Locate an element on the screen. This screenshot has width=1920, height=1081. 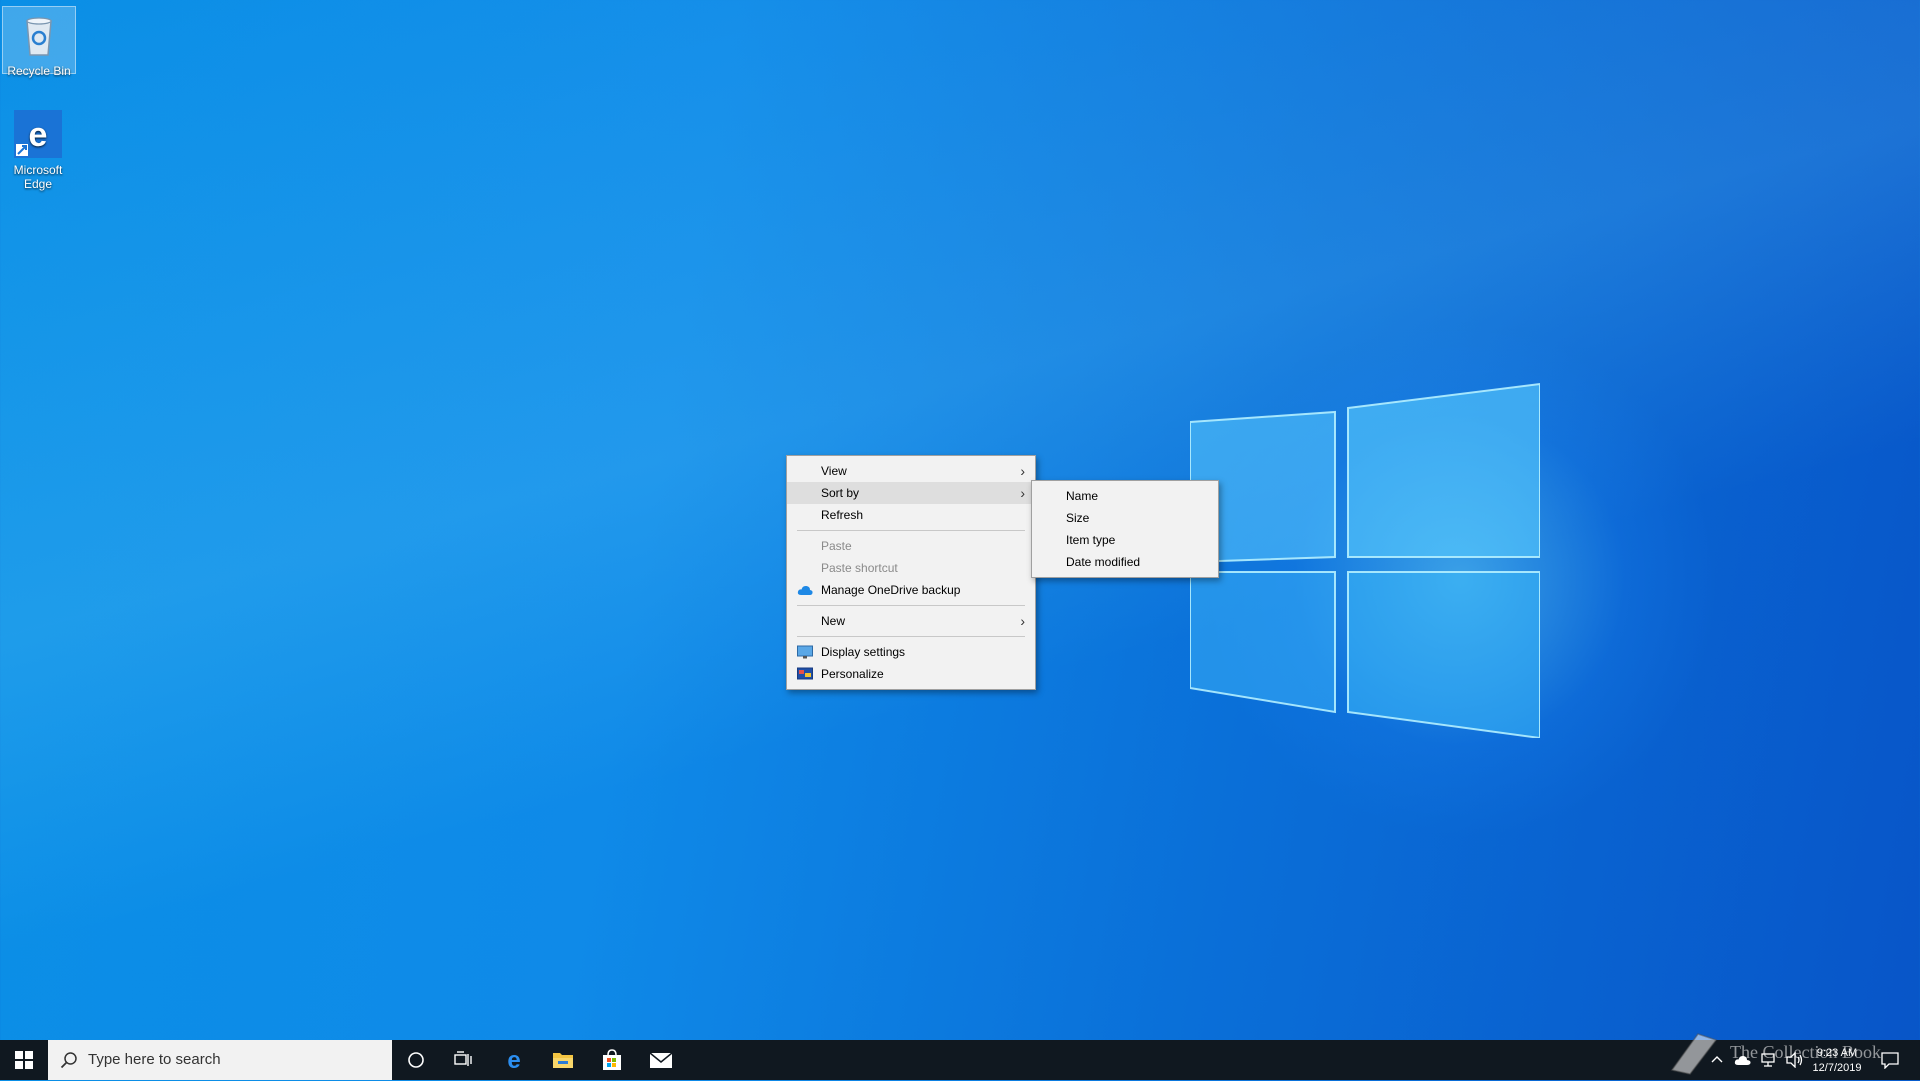
menu-item-label: Refresh is located at coordinates (842, 515).